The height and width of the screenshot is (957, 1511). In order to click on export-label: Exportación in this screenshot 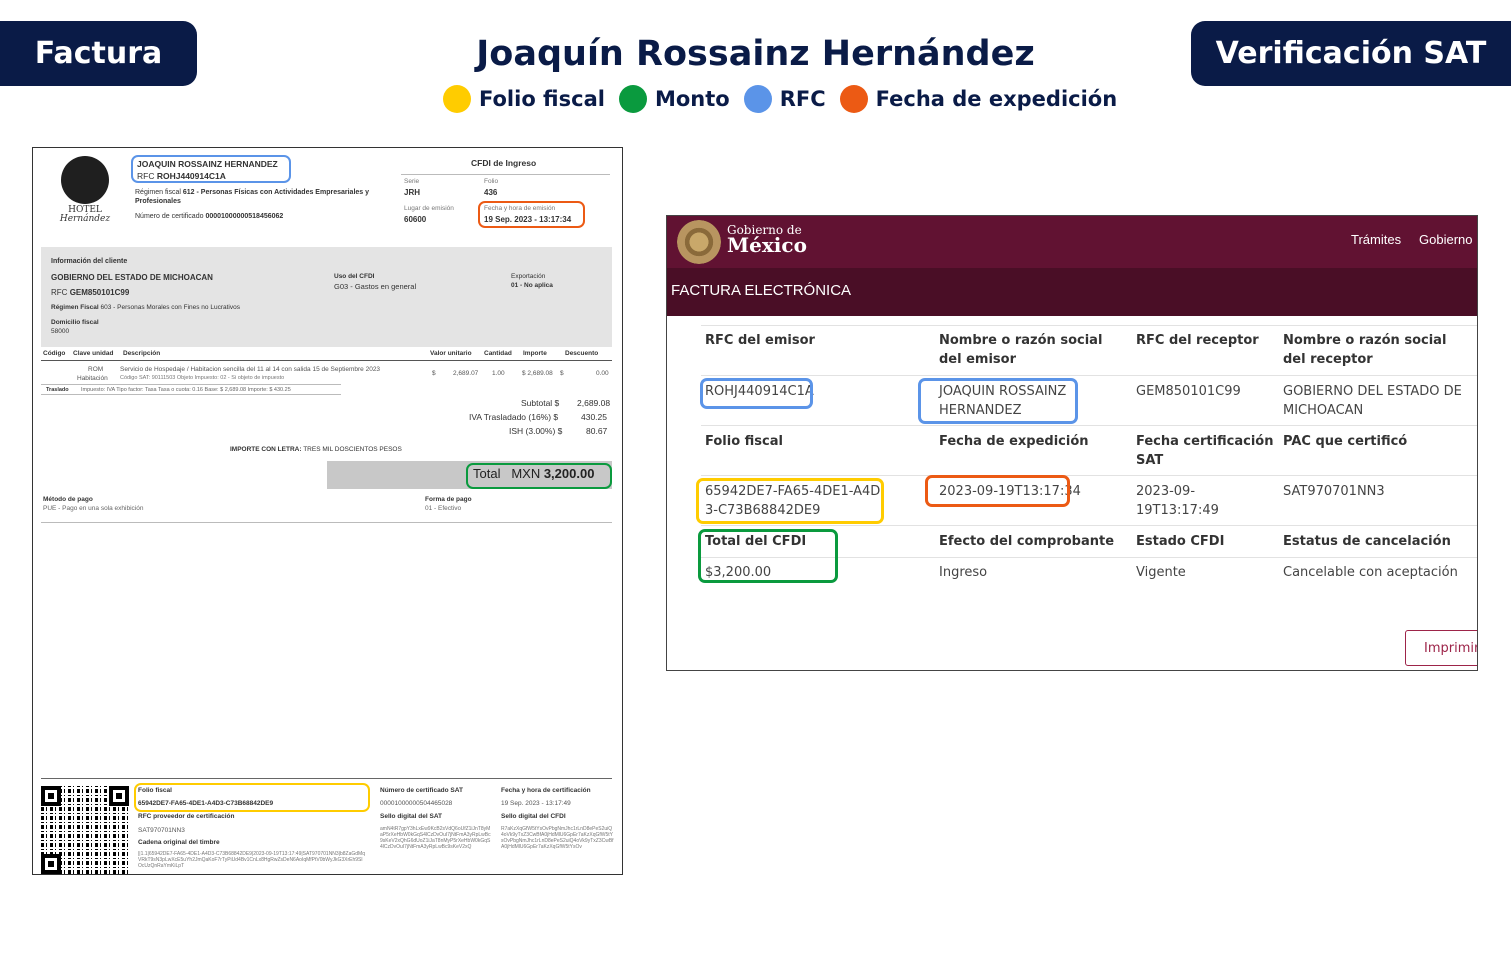, I will do `click(528, 276)`.